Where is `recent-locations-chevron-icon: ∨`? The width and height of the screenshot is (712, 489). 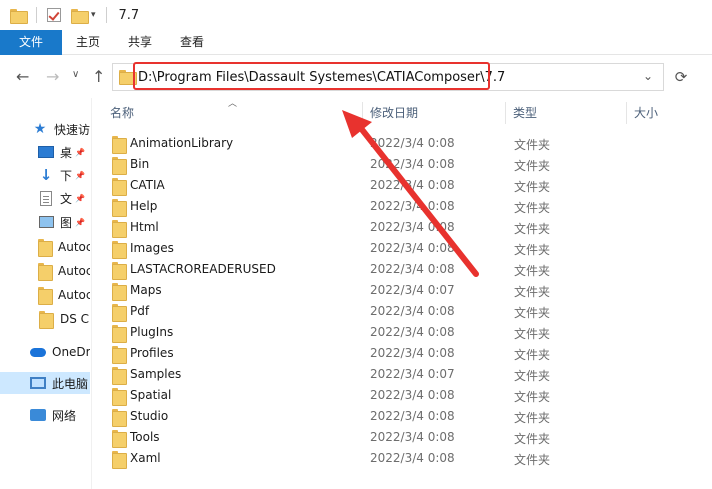
recent-locations-chevron-icon: ∨ is located at coordinates (75, 74).